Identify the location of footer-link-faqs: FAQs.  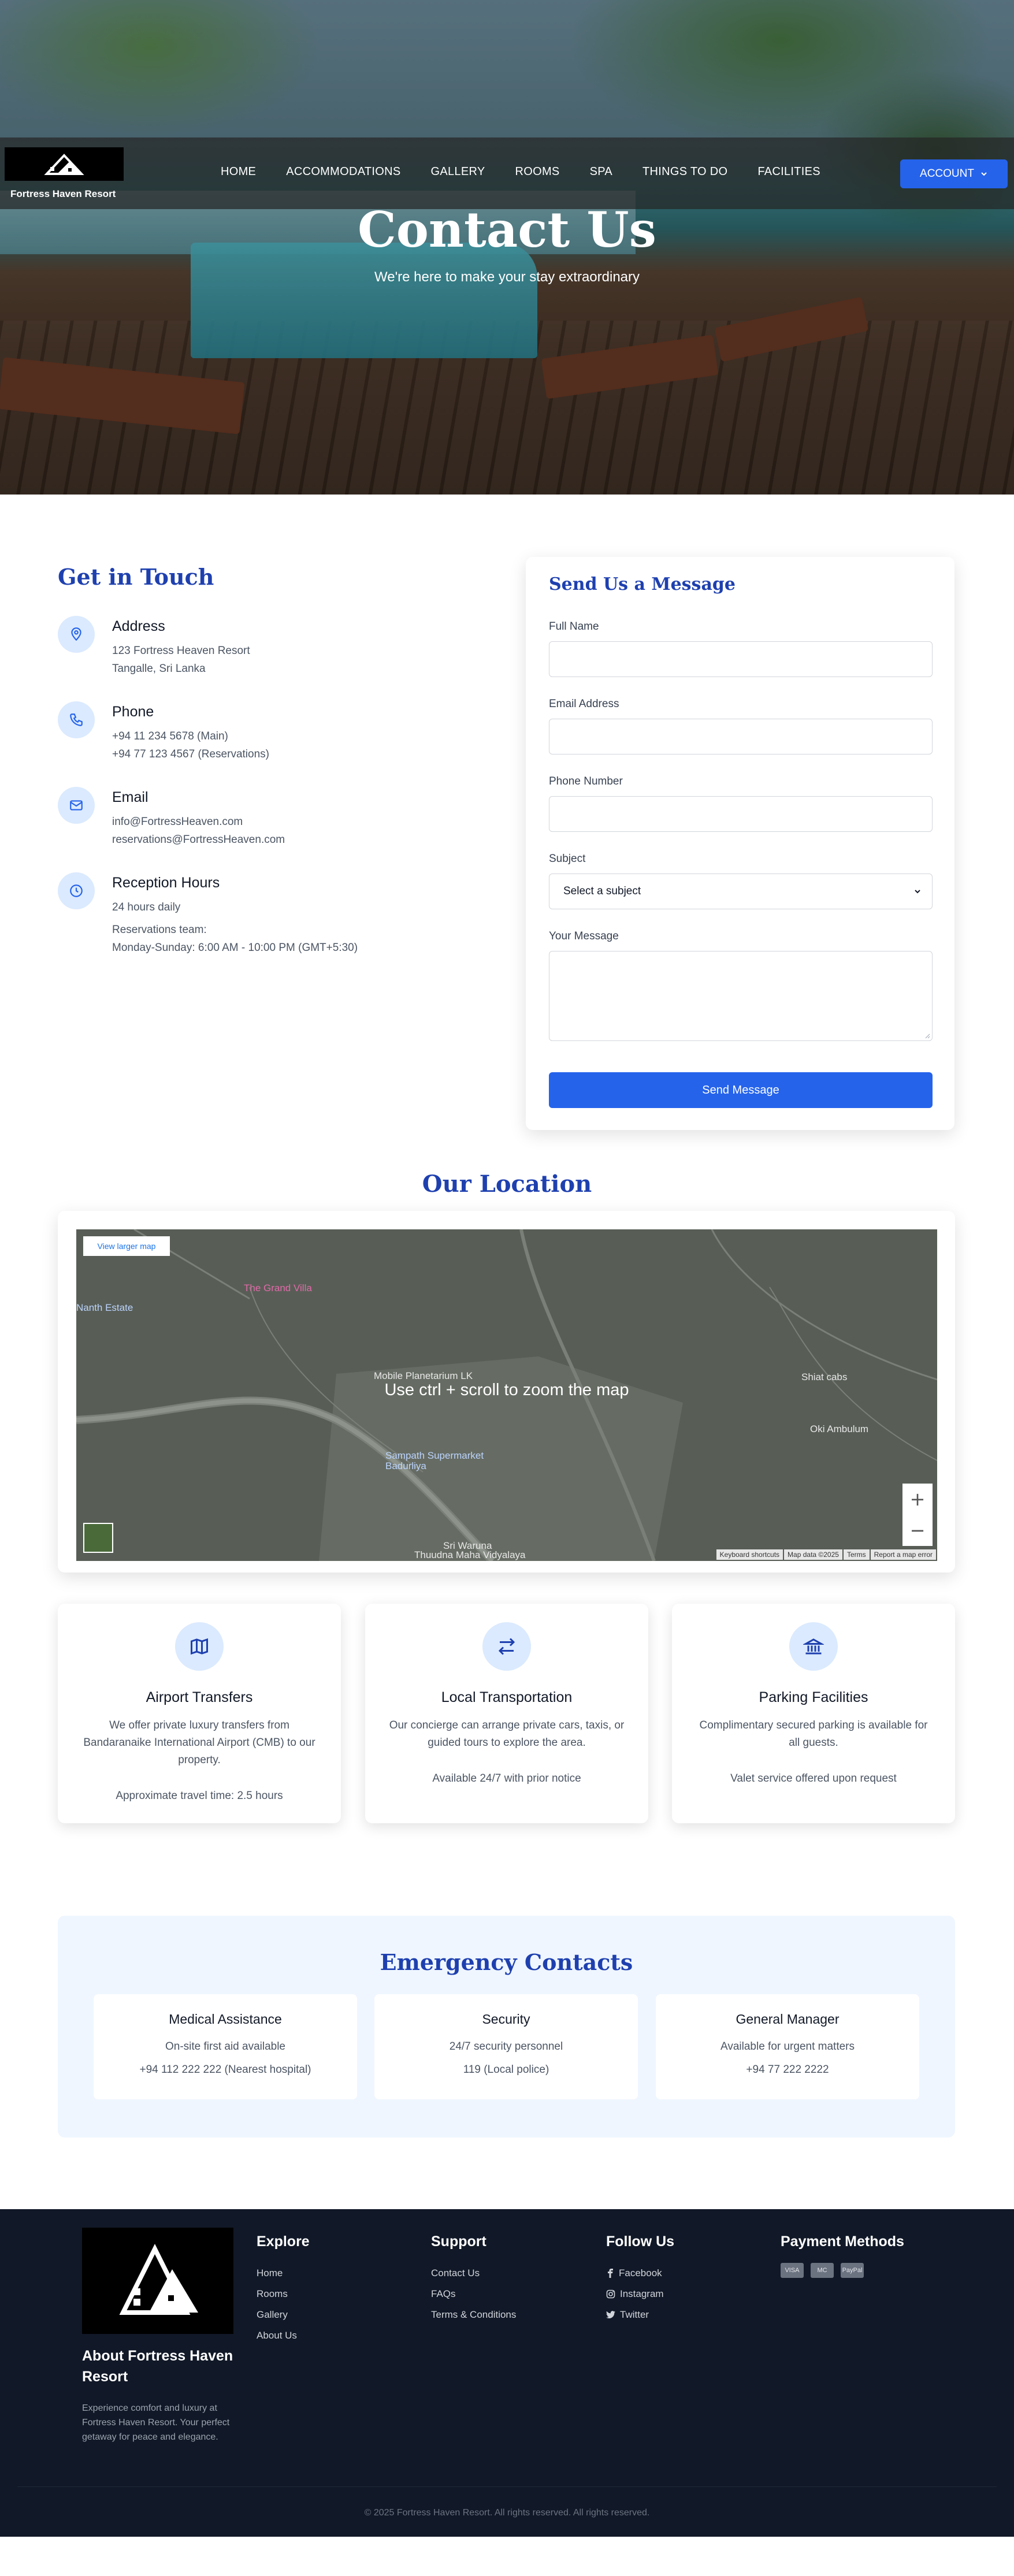
(473, 2294).